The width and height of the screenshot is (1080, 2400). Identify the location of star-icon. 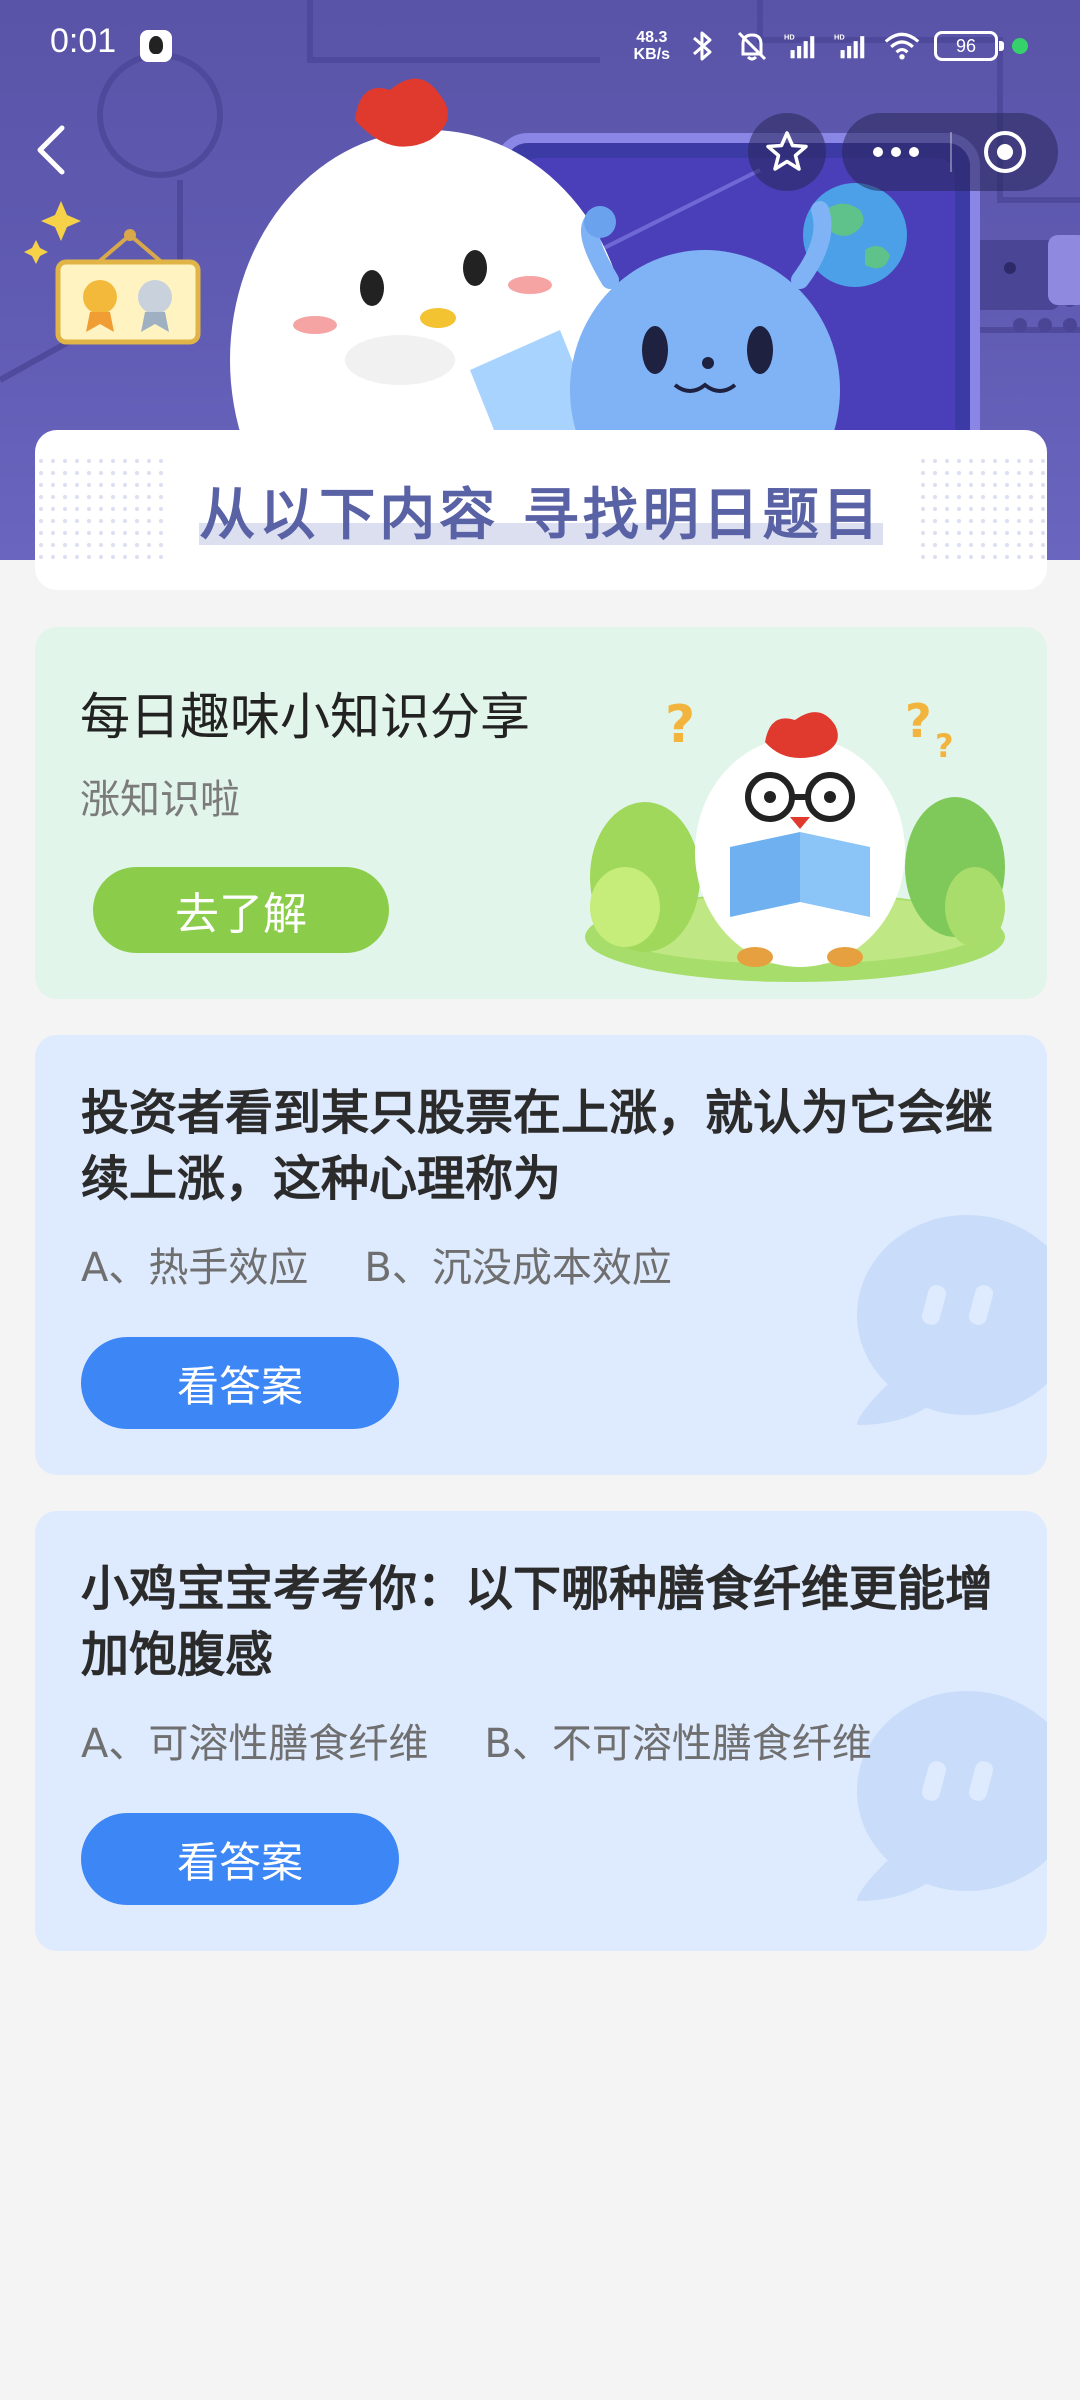
(787, 151).